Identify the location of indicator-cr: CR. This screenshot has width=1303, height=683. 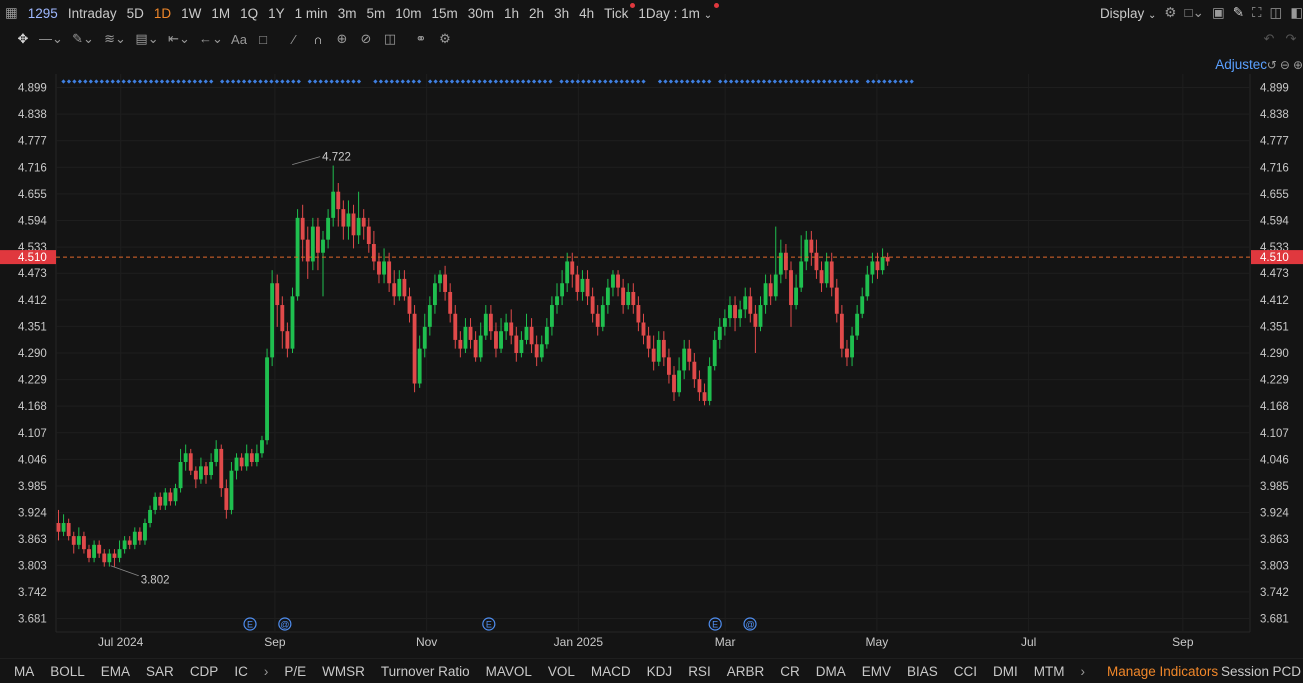
(790, 671).